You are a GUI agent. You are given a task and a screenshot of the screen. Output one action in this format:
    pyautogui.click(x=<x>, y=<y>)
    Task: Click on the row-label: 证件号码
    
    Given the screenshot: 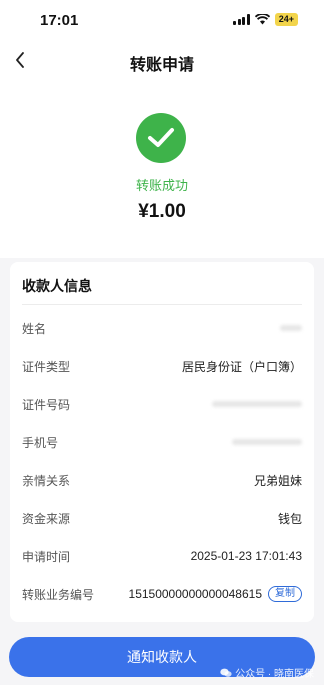 What is the action you would take?
    pyautogui.click(x=46, y=404)
    